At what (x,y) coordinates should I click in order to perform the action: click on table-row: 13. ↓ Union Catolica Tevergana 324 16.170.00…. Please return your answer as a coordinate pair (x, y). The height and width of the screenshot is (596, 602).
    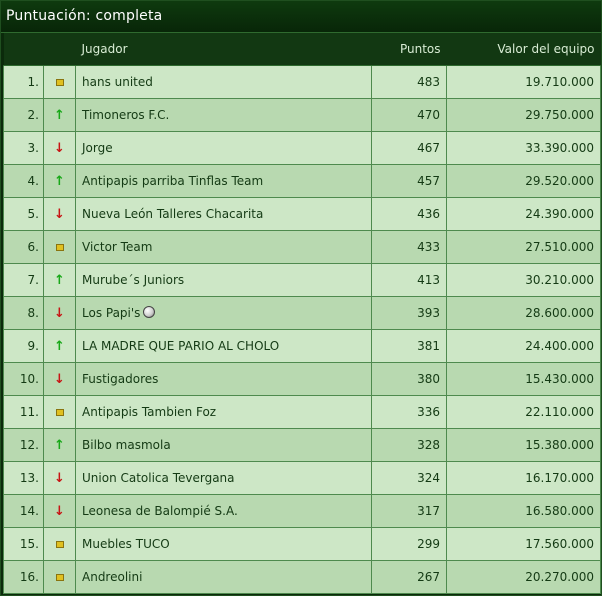
    Looking at the image, I should click on (302, 478).